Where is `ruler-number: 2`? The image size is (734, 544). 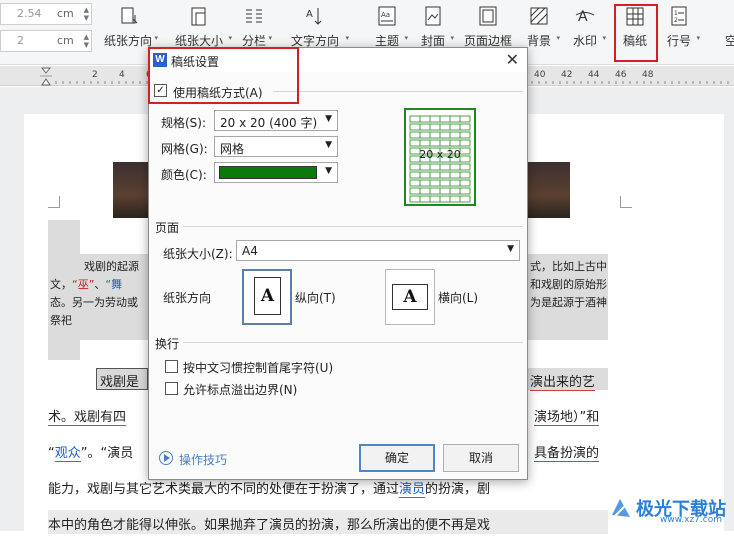
ruler-number: 2 is located at coordinates (95, 75).